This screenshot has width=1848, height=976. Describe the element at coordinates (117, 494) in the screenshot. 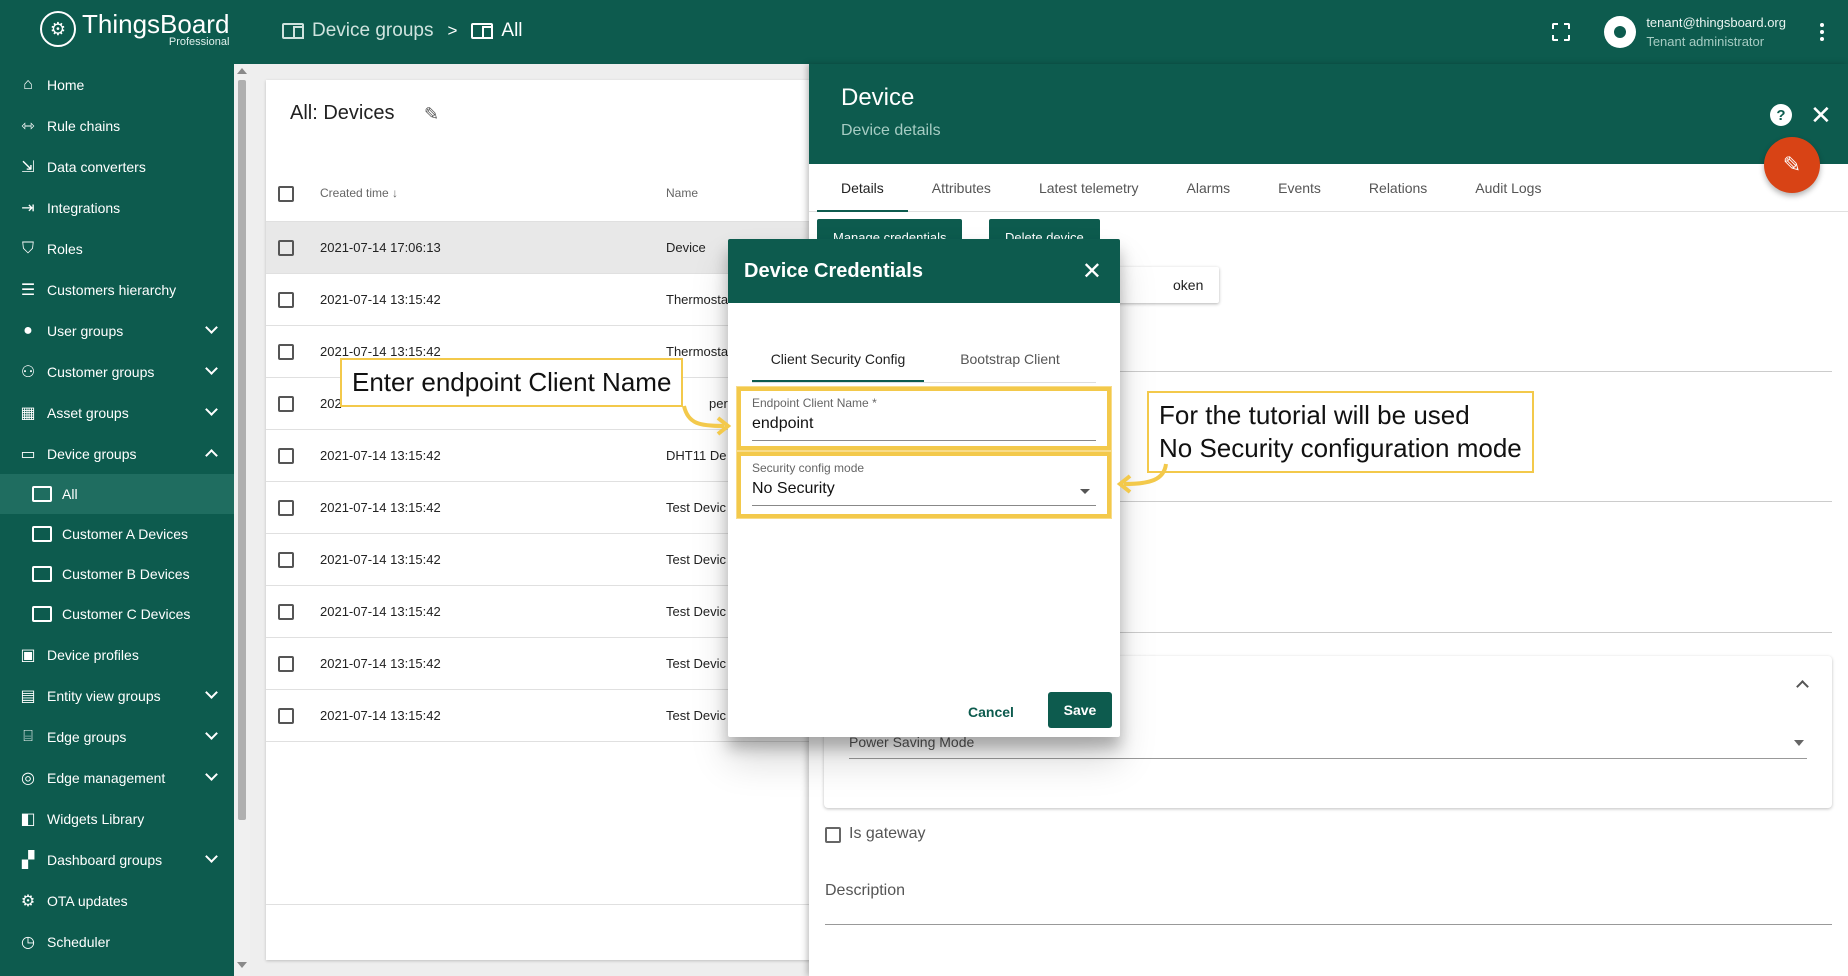

I see `sidebar-subitem-all: All` at that location.